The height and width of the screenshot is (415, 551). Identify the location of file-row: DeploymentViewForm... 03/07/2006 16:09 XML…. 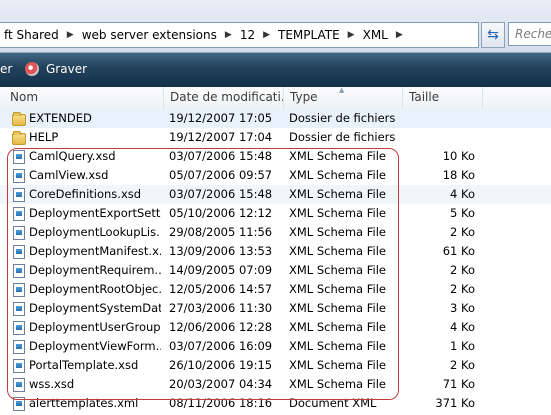
(275, 346).